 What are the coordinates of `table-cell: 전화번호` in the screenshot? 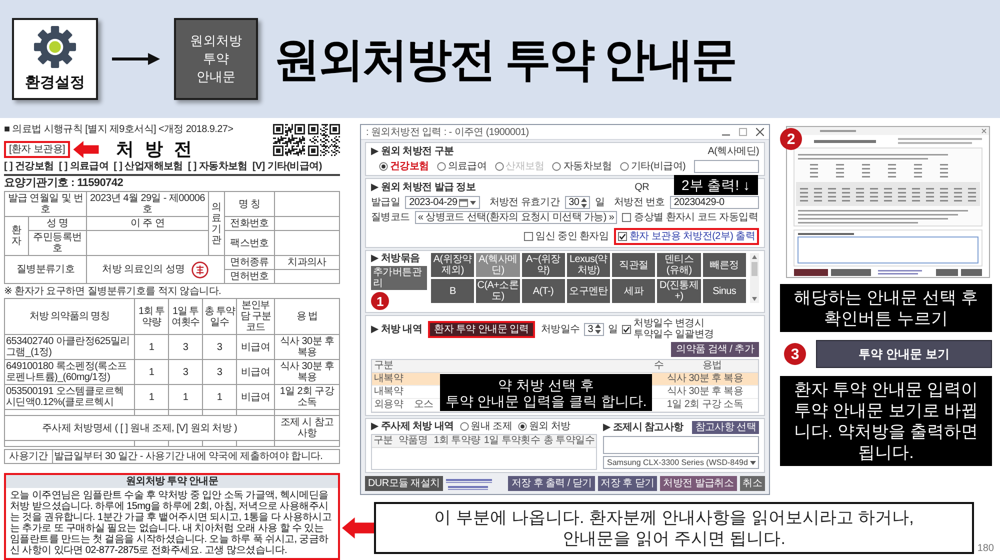 It's located at (250, 224).